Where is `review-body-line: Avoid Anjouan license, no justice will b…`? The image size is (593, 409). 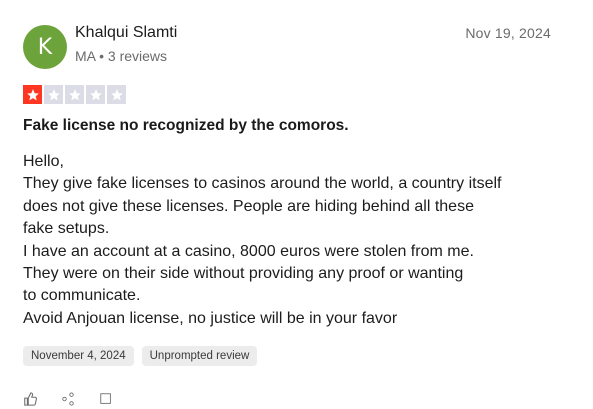 review-body-line: Avoid Anjouan license, no justice will b… is located at coordinates (210, 318).